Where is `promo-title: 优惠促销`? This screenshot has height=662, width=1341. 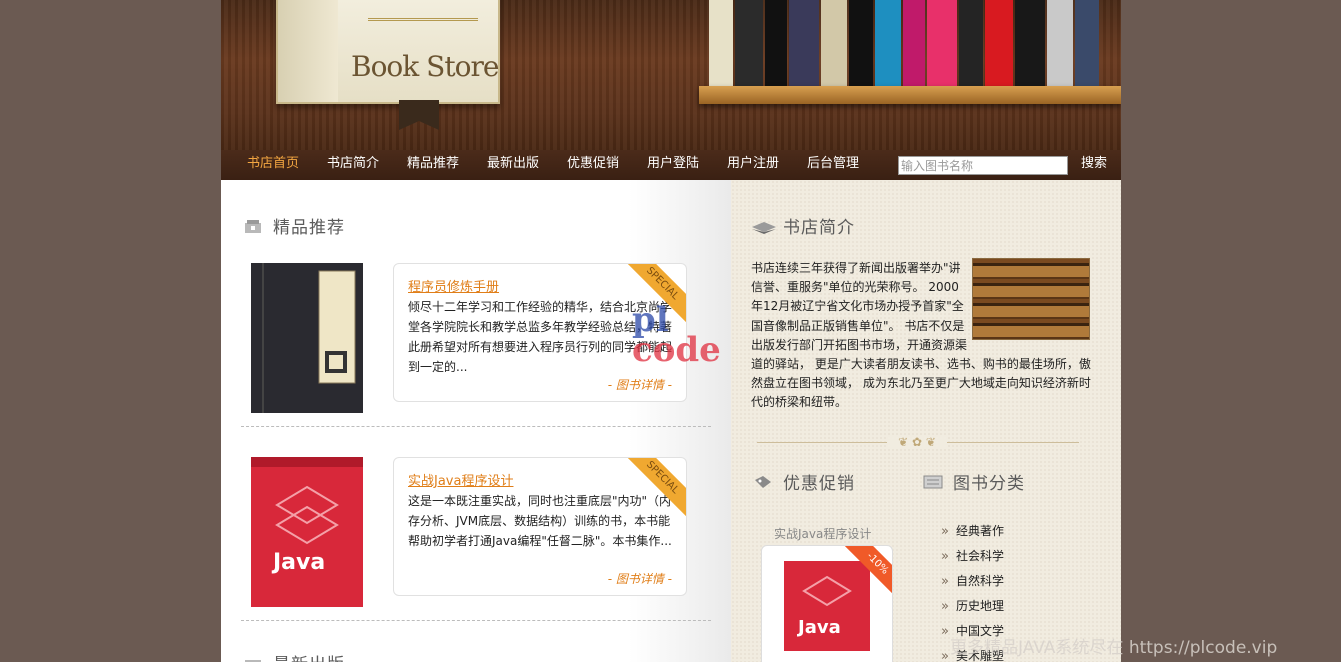 promo-title: 优惠促销 is located at coordinates (819, 484).